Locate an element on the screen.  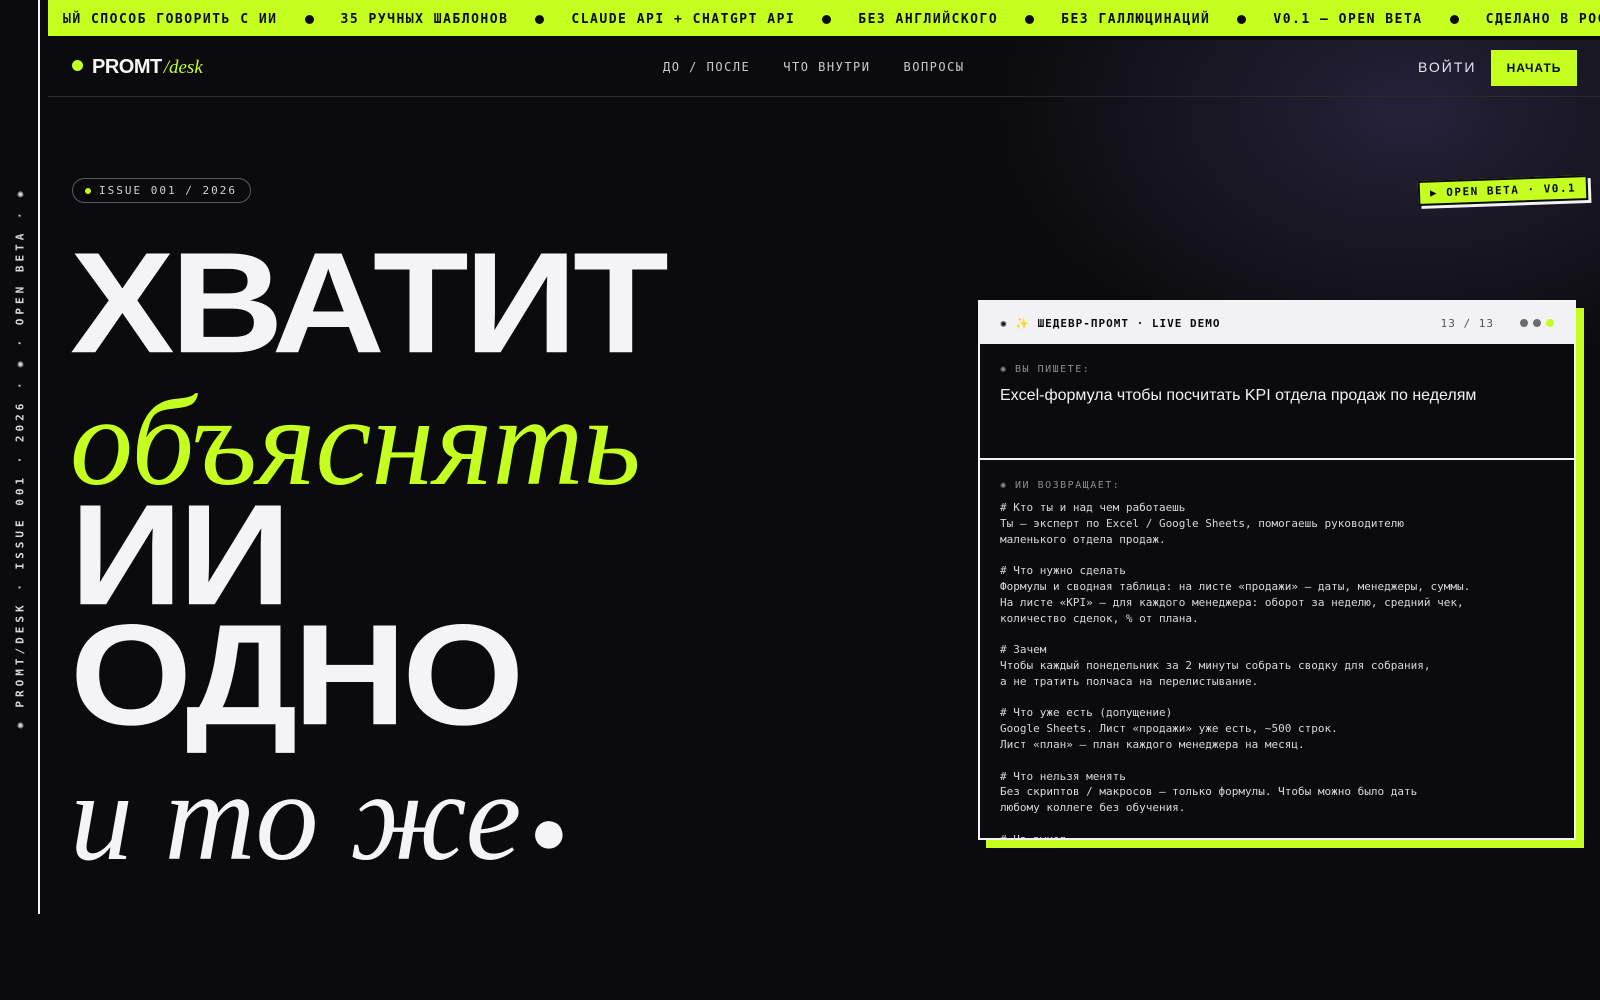
login-link: ВОЙТИ is located at coordinates (1447, 67).